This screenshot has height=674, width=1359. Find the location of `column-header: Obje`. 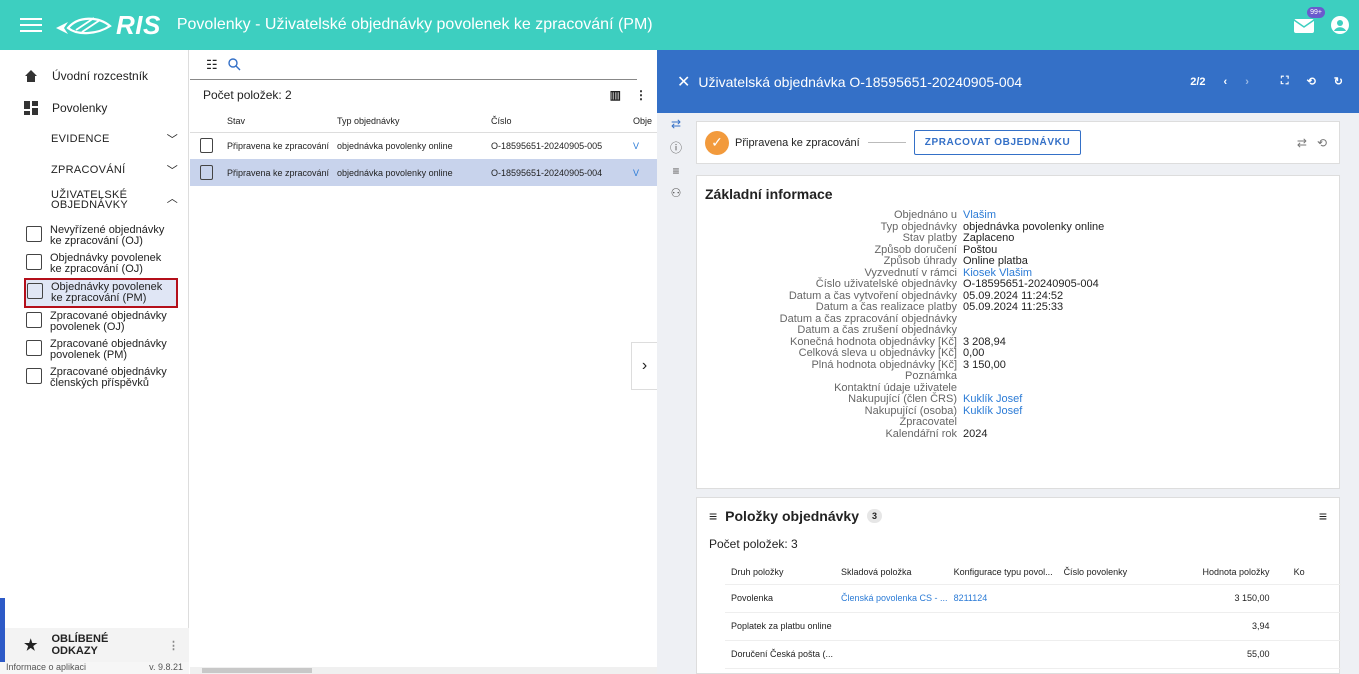

column-header: Obje is located at coordinates (643, 121).